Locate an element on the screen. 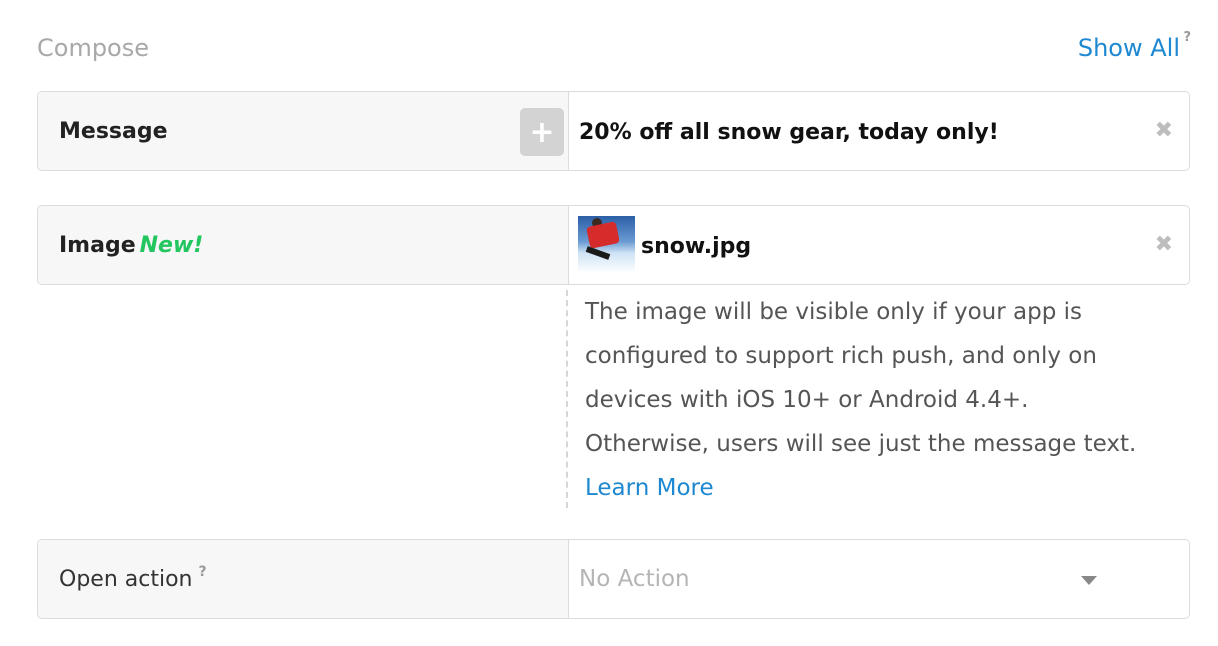 This screenshot has height=646, width=1218. message-value-cell: 20% off all snow gear, today only! ✖ is located at coordinates (879, 131).